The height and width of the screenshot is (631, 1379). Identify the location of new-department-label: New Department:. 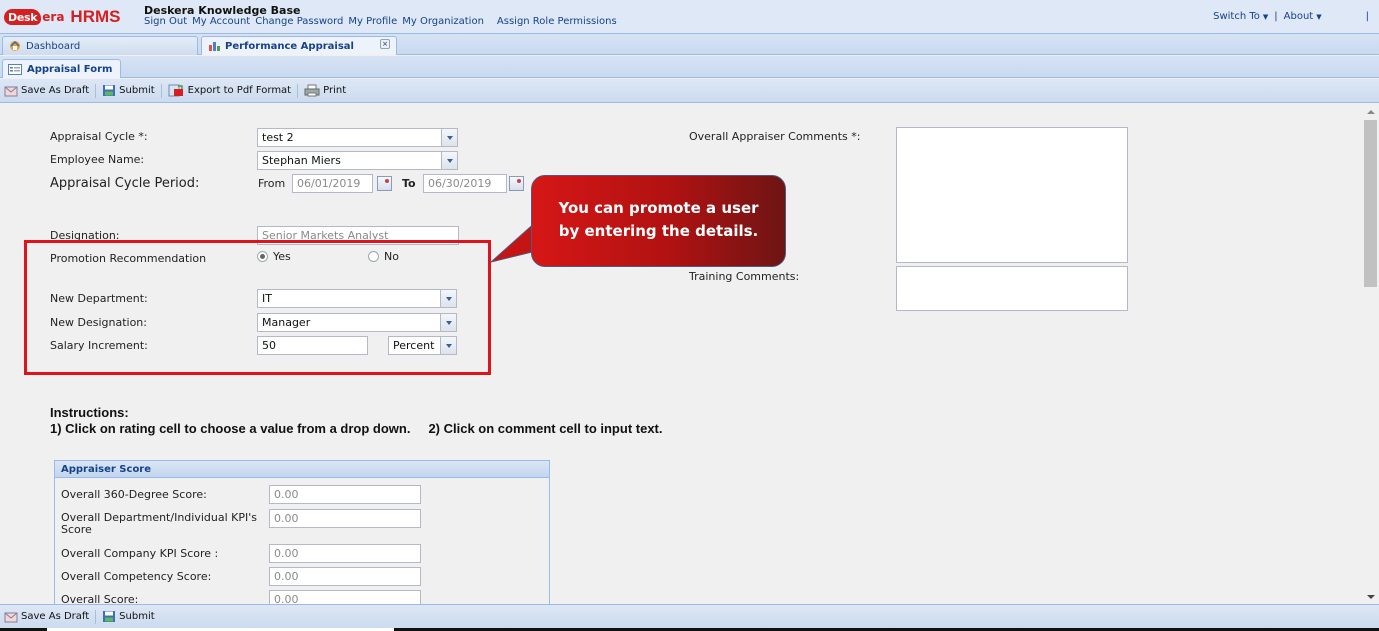
(99, 298).